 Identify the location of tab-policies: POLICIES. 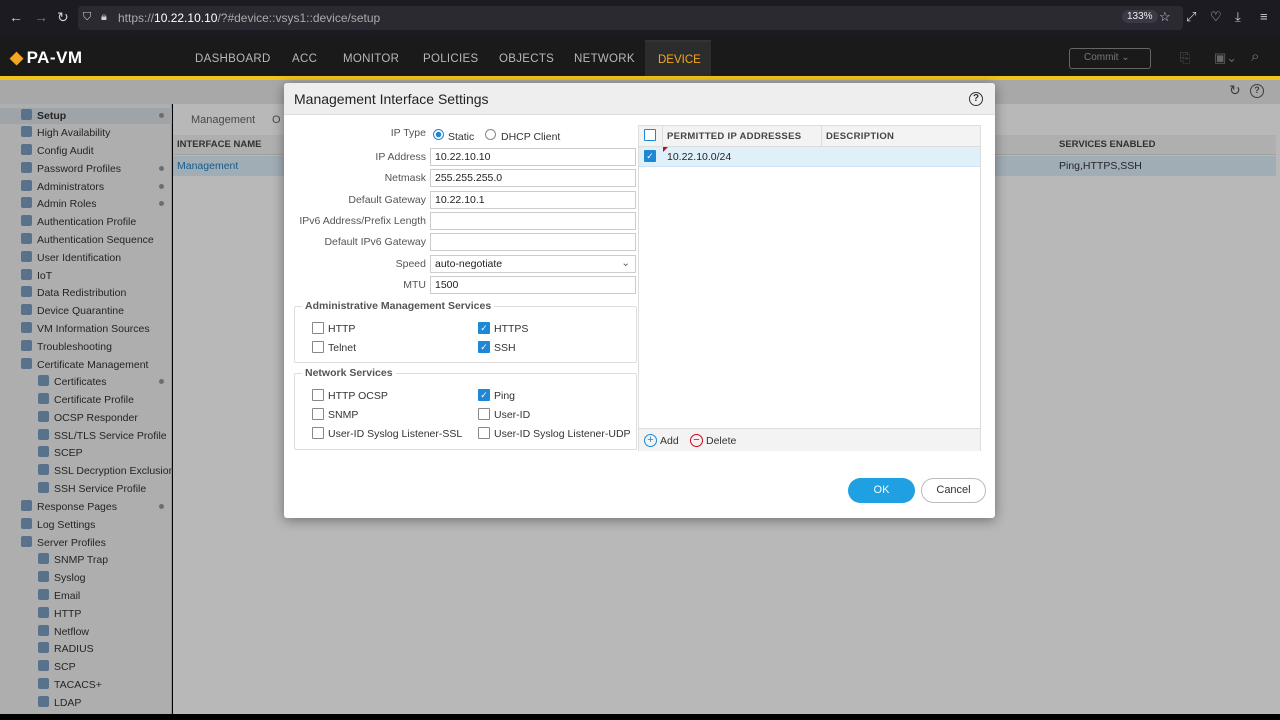
(450, 59).